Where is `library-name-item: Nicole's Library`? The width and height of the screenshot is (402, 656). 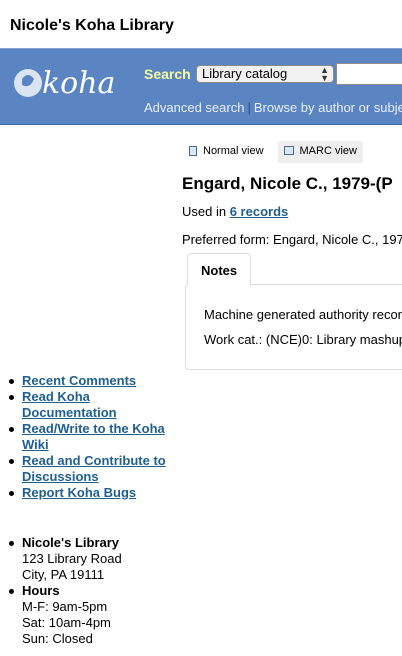 library-name-item: Nicole's Library is located at coordinates (100, 543).